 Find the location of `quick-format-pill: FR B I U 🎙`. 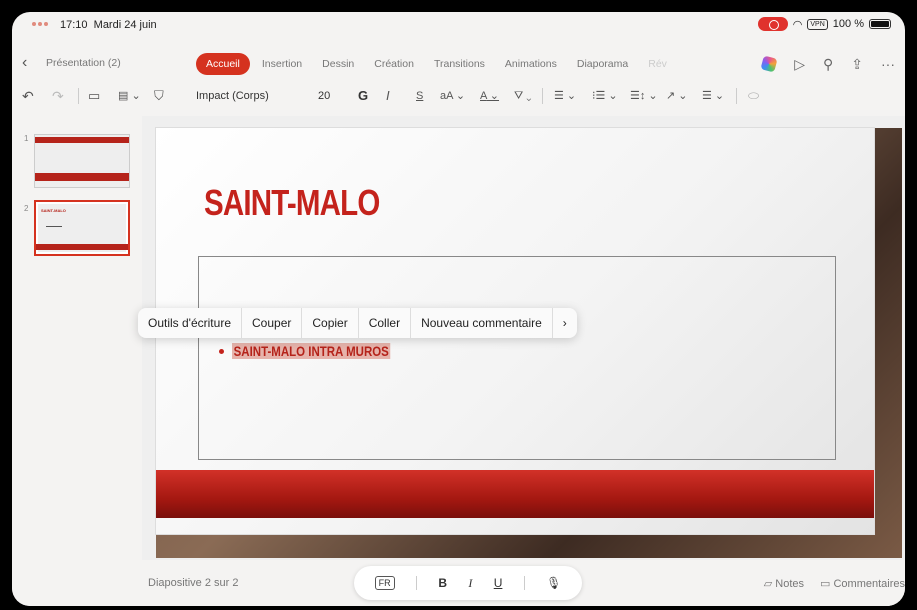

quick-format-pill: FR B I U 🎙 is located at coordinates (468, 583).